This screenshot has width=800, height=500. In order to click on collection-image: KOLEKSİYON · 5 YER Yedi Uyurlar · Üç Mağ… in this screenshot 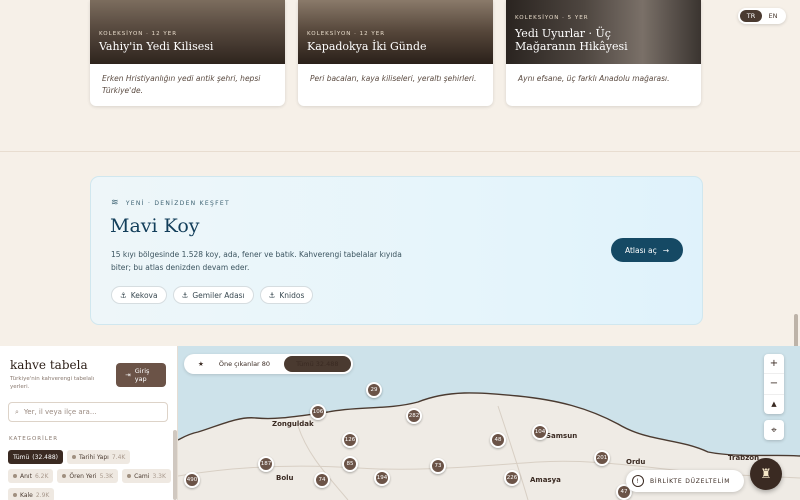, I will do `click(603, 32)`.